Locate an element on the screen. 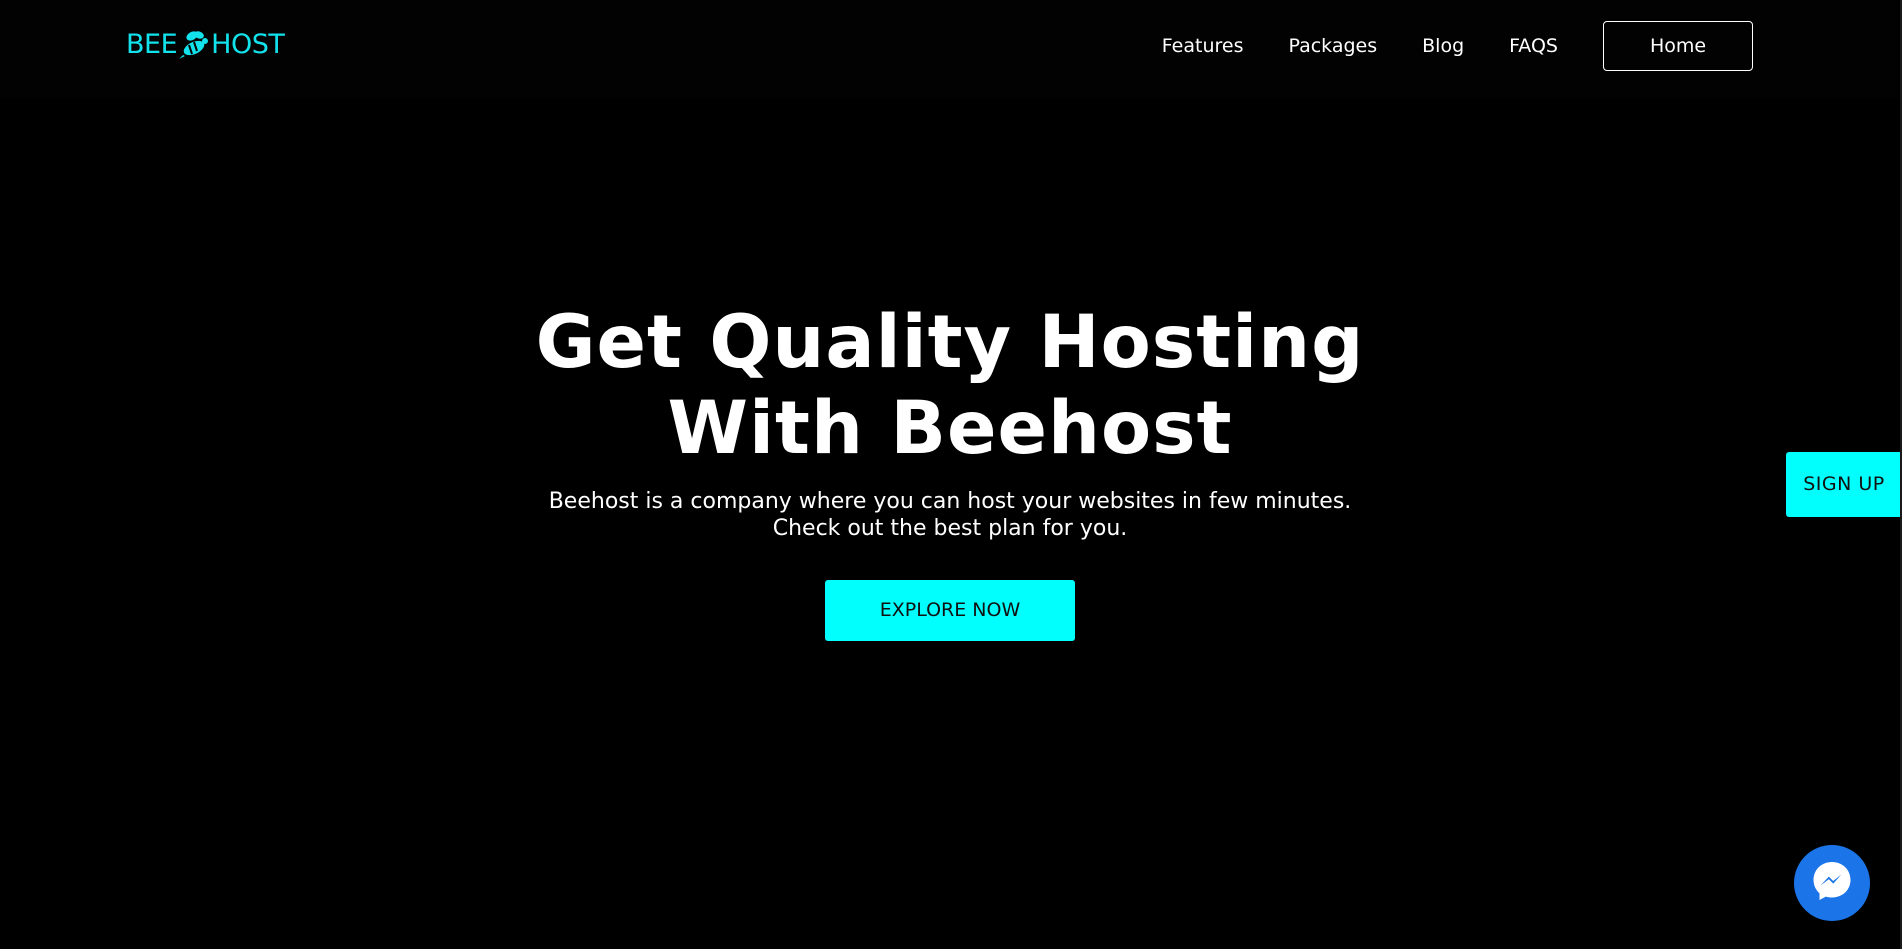  nav-item-features: Features is located at coordinates (1203, 46).